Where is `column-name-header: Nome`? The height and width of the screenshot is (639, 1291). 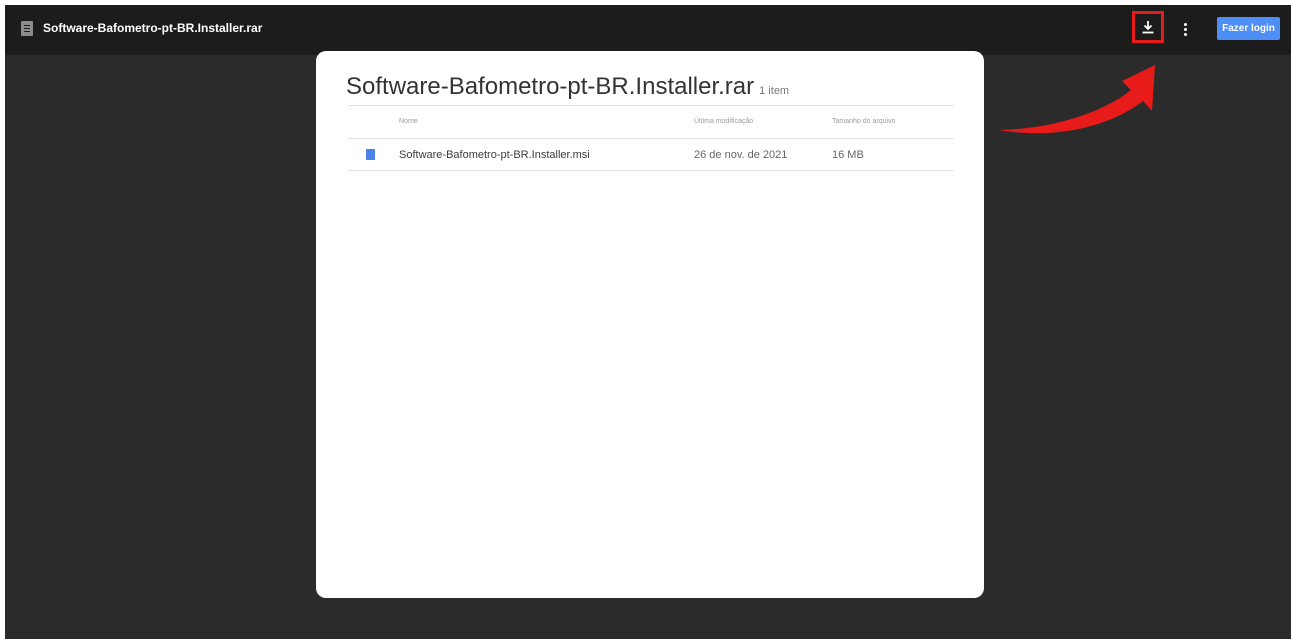 column-name-header: Nome is located at coordinates (408, 121).